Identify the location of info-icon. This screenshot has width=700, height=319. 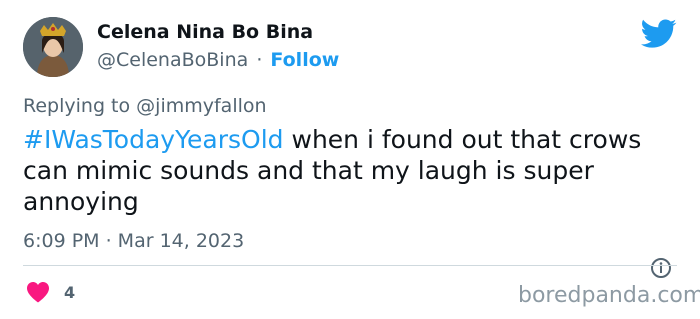
(661, 268).